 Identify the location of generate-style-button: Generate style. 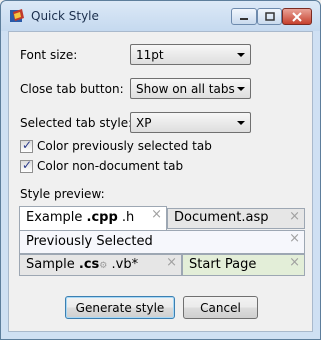
(120, 307).